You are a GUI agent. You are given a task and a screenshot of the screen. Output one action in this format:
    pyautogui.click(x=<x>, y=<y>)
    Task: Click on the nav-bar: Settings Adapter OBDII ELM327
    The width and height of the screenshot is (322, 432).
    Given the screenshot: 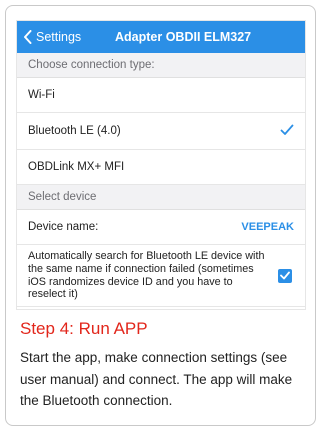 What is the action you would take?
    pyautogui.click(x=161, y=37)
    